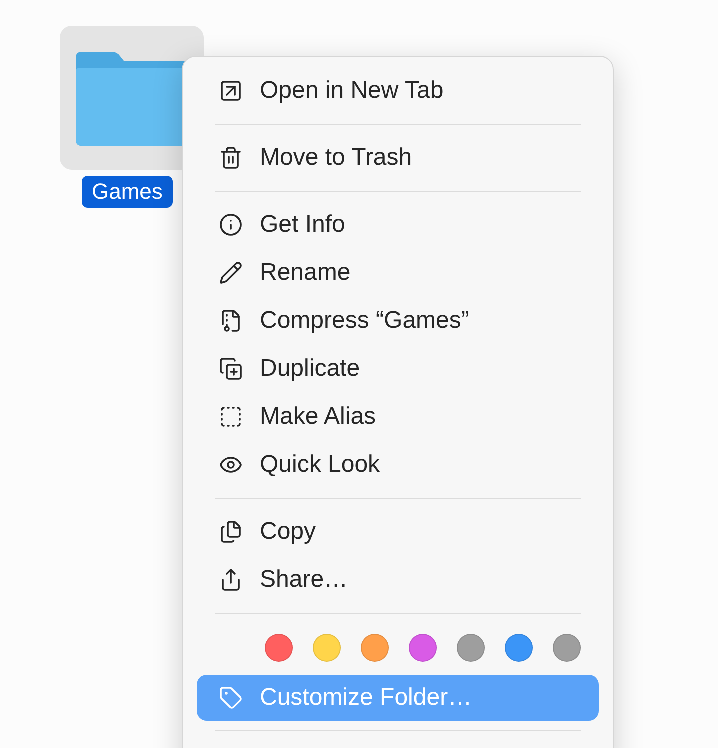 The width and height of the screenshot is (718, 748). Describe the element at coordinates (231, 532) in the screenshot. I see `copy-icon` at that location.